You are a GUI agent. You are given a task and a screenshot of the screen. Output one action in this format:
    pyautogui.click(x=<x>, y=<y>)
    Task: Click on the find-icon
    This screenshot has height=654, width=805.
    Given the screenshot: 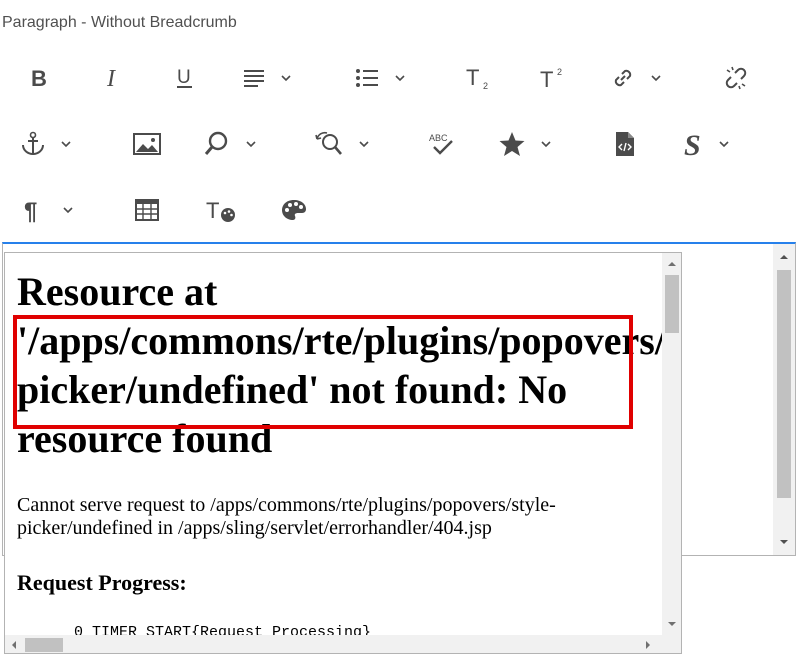 What is the action you would take?
    pyautogui.click(x=216, y=143)
    